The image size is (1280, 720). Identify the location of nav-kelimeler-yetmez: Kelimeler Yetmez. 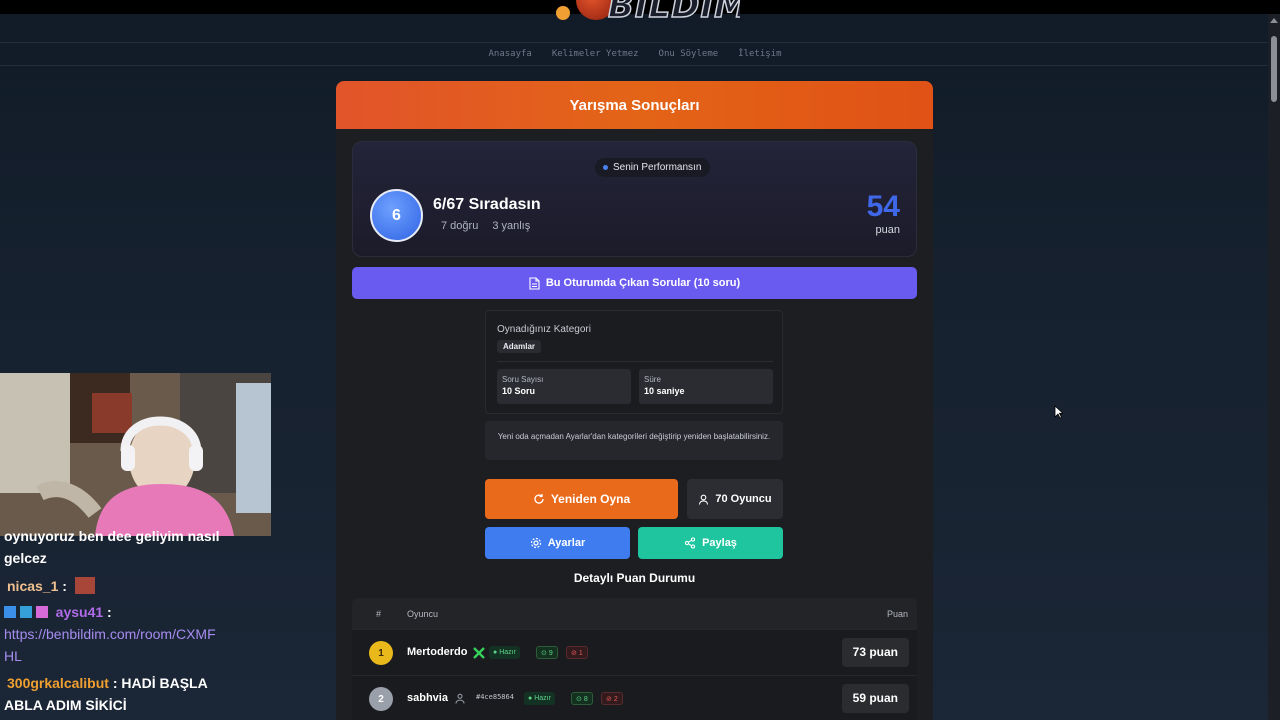
(595, 54).